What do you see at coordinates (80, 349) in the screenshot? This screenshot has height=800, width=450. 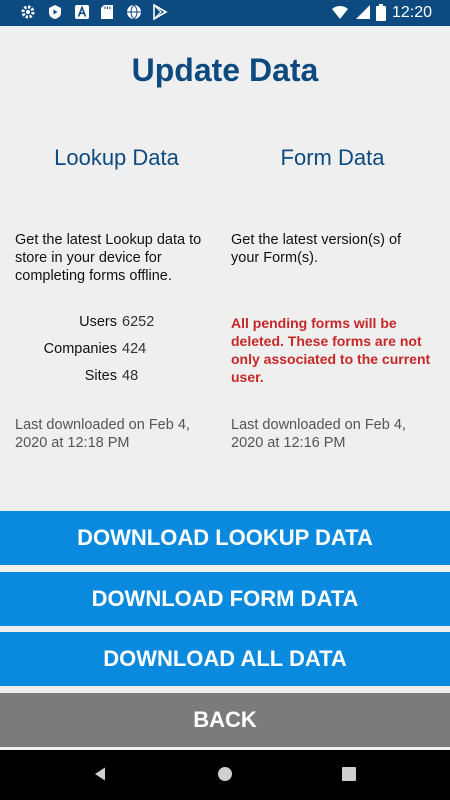 I see `stat-label: Companies` at bounding box center [80, 349].